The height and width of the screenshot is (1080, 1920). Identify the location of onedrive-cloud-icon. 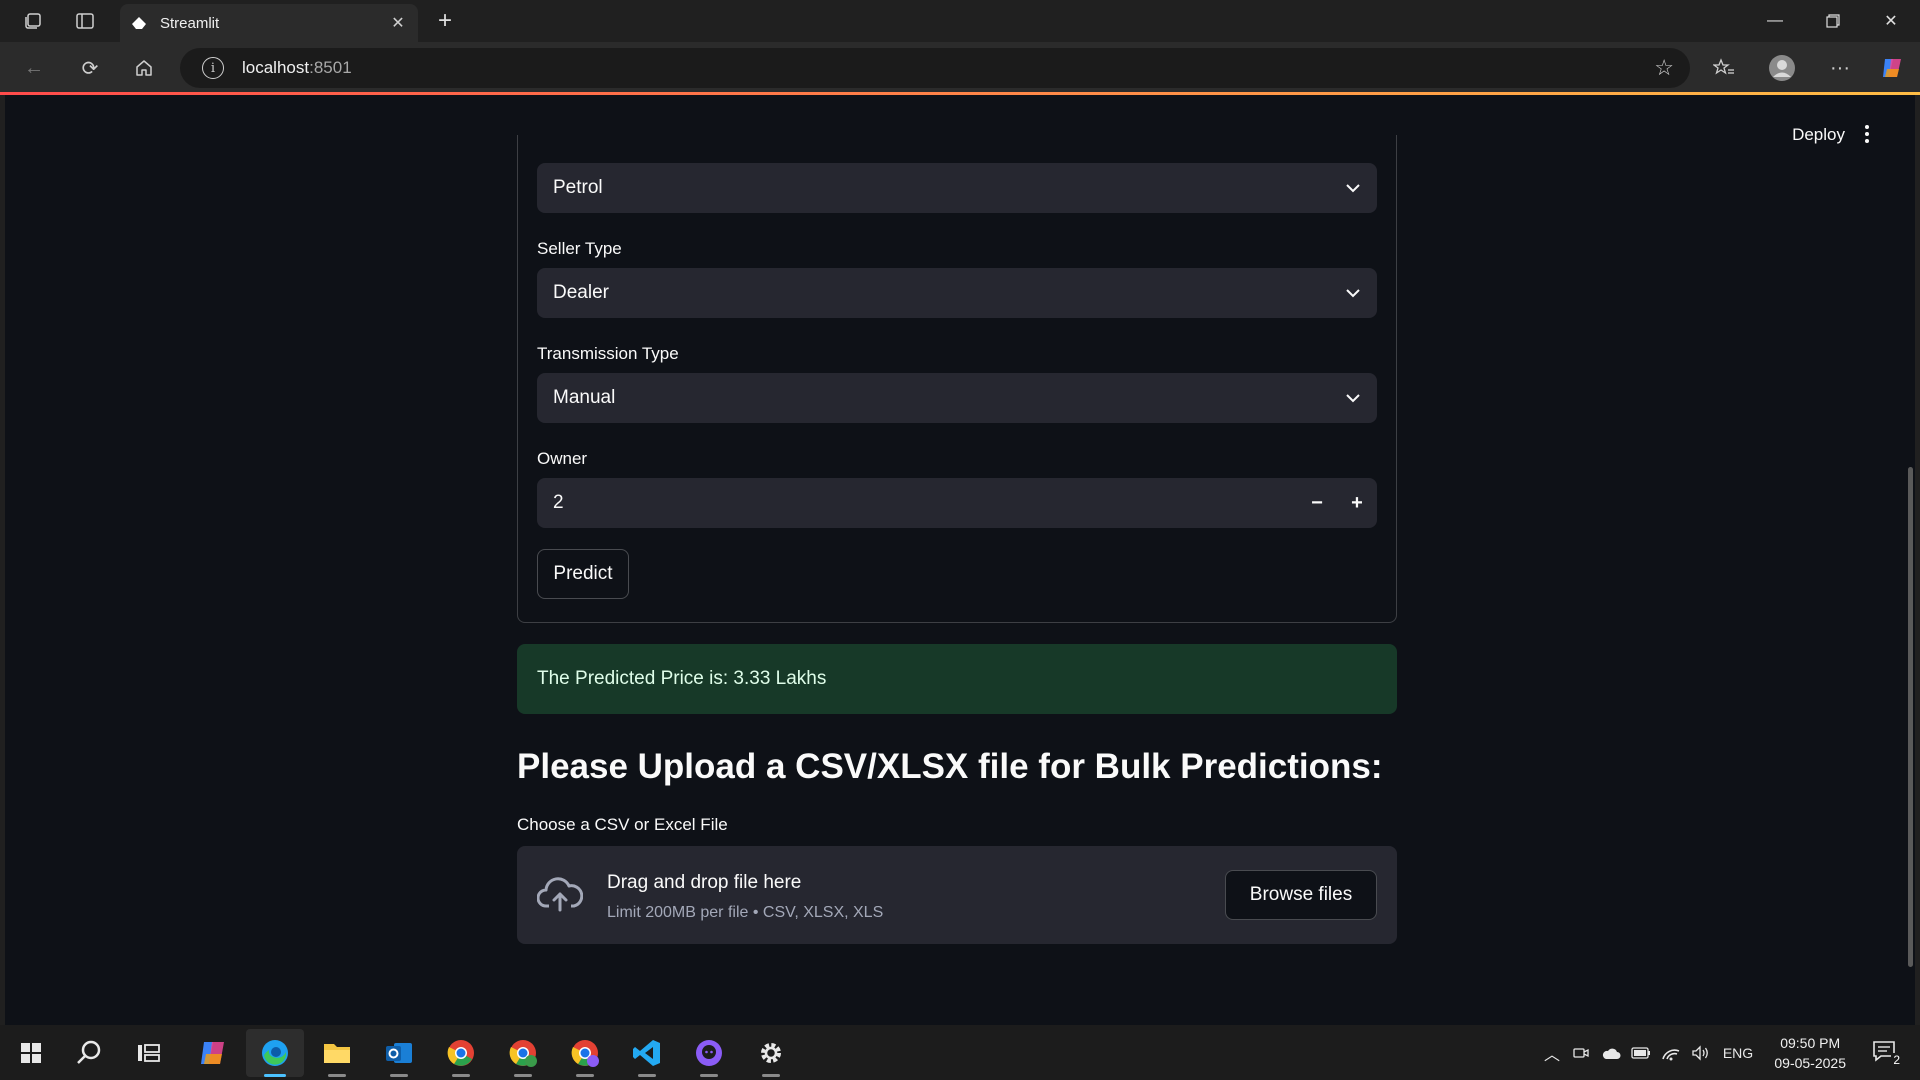
(1611, 1053).